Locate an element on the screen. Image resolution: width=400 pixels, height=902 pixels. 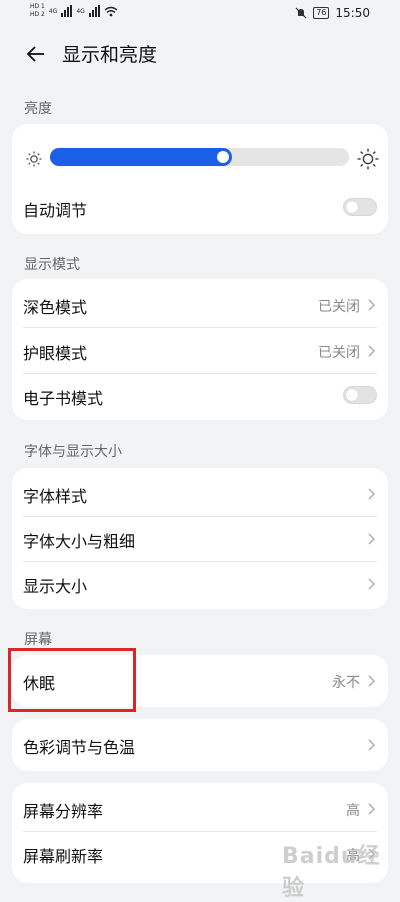
section-screen: 屏幕 is located at coordinates (38, 640).